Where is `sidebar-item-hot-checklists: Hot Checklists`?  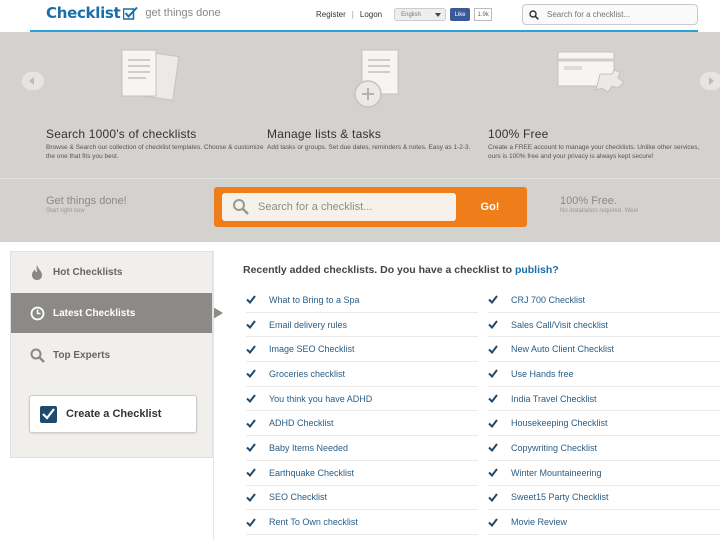 sidebar-item-hot-checklists: Hot Checklists is located at coordinates (111, 272).